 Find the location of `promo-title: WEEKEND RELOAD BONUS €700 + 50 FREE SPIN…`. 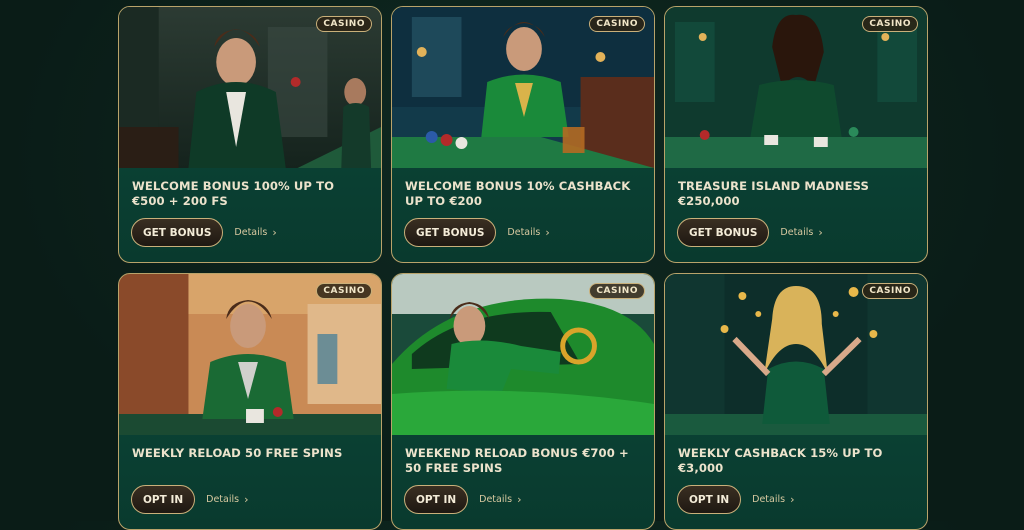

promo-title: WEEKEND RELOAD BONUS €700 + 50 FREE SPIN… is located at coordinates (517, 460).